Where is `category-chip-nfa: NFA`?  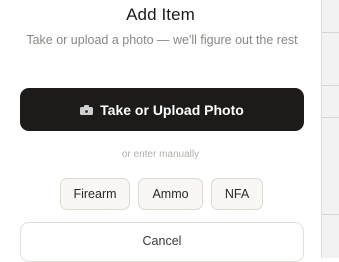
category-chip-nfa: NFA is located at coordinates (237, 194).